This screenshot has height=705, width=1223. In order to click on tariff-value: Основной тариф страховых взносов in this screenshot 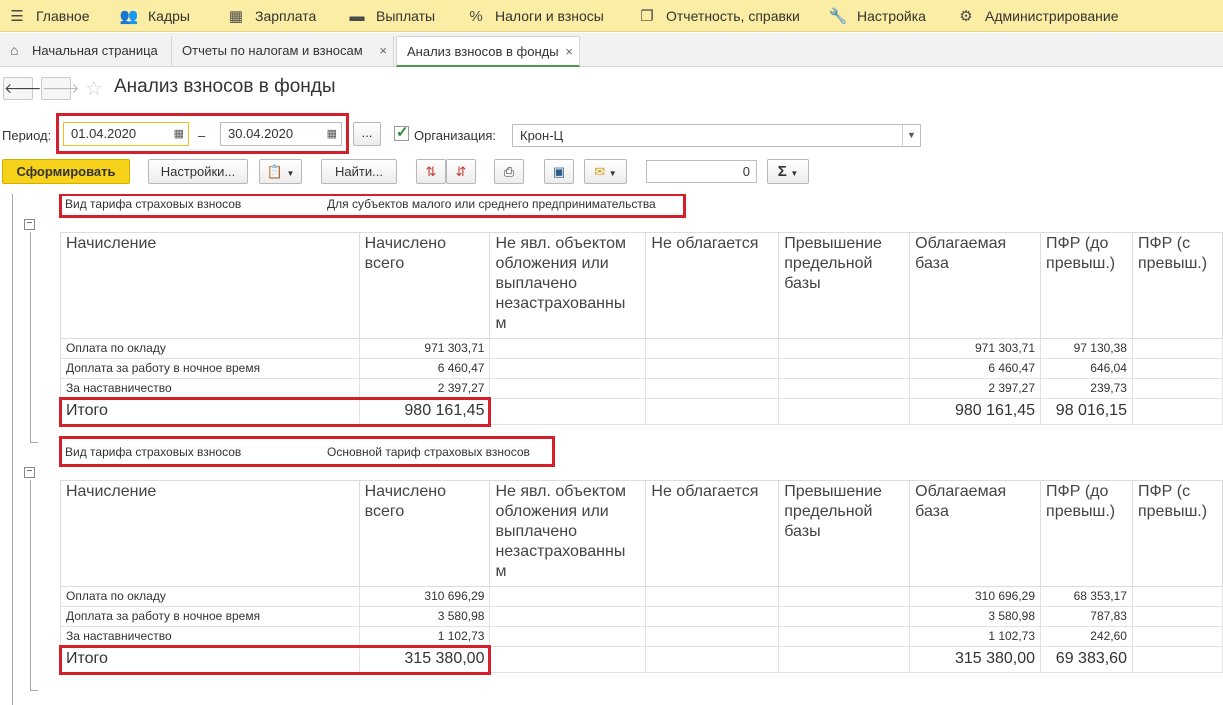, I will do `click(428, 452)`.